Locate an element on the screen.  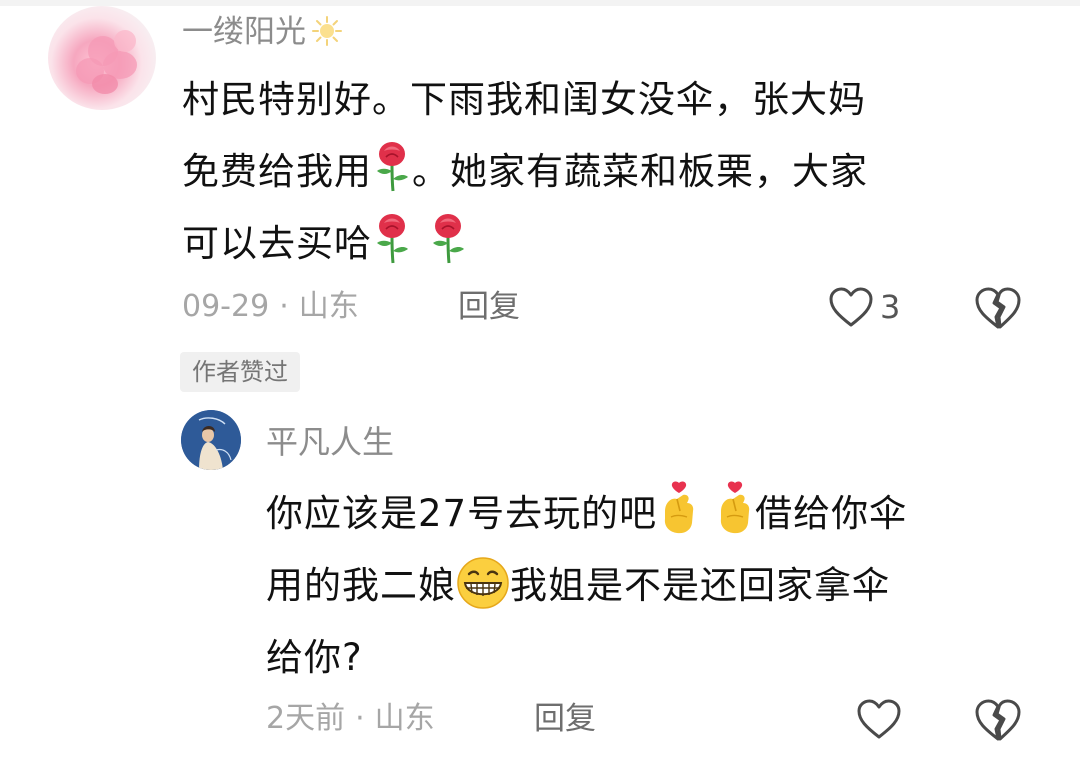
reply-line-2: 用的我二娘 我姐是不是还回家拿伞 is located at coordinates (586, 586).